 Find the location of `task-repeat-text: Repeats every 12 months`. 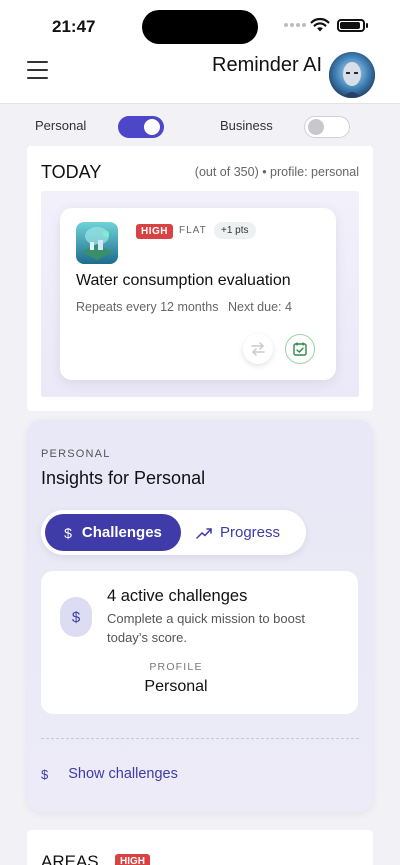

task-repeat-text: Repeats every 12 months is located at coordinates (147, 307).